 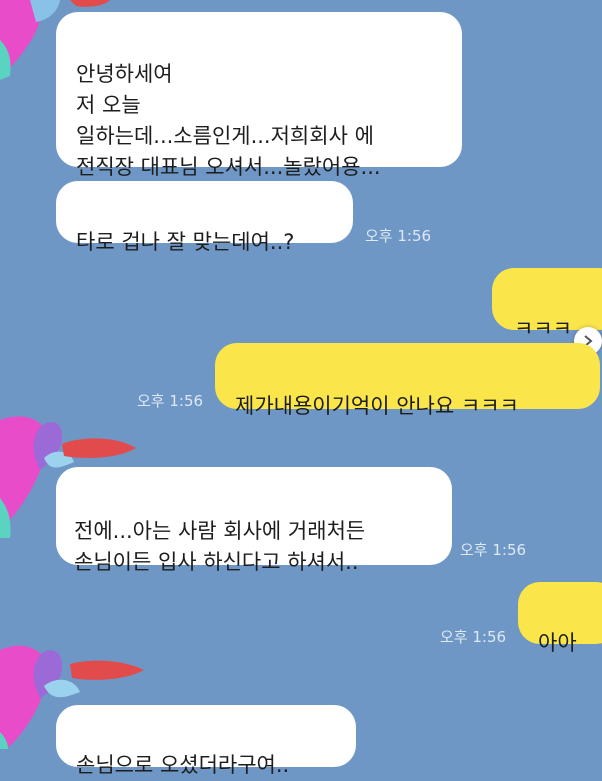 What do you see at coordinates (543, 329) in the screenshot?
I see `message-text: ㅋㅋㅋ` at bounding box center [543, 329].